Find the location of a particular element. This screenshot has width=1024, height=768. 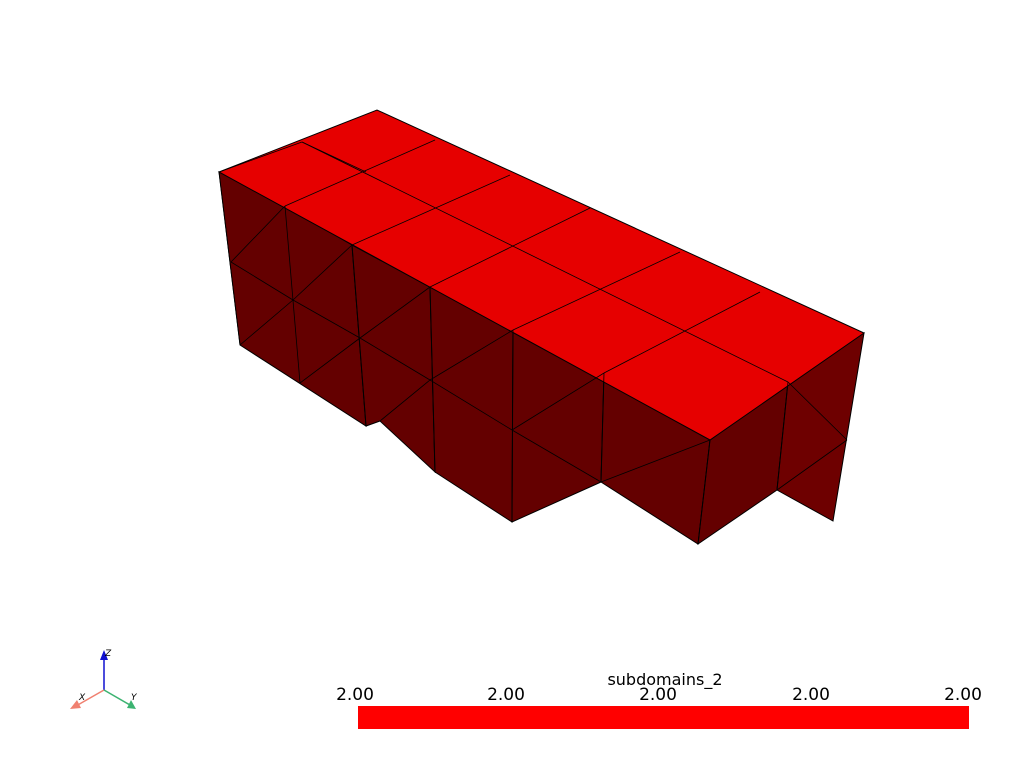

scalar-bar-tick-3: 2.00 is located at coordinates (658, 695).